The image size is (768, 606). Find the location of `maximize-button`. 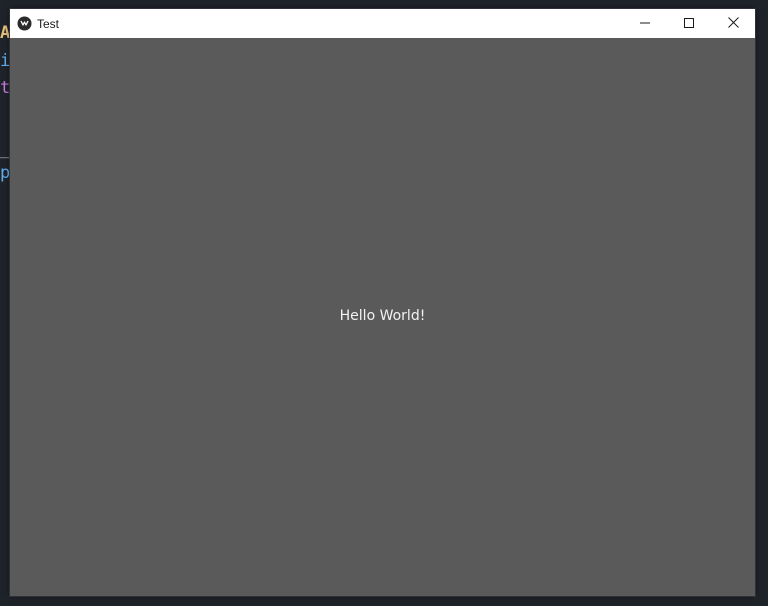

maximize-button is located at coordinates (689, 23).